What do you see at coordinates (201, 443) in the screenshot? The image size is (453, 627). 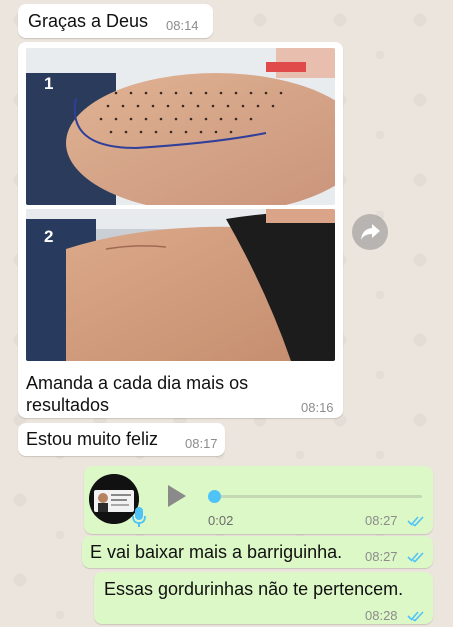 I see `message-time: 08:17` at bounding box center [201, 443].